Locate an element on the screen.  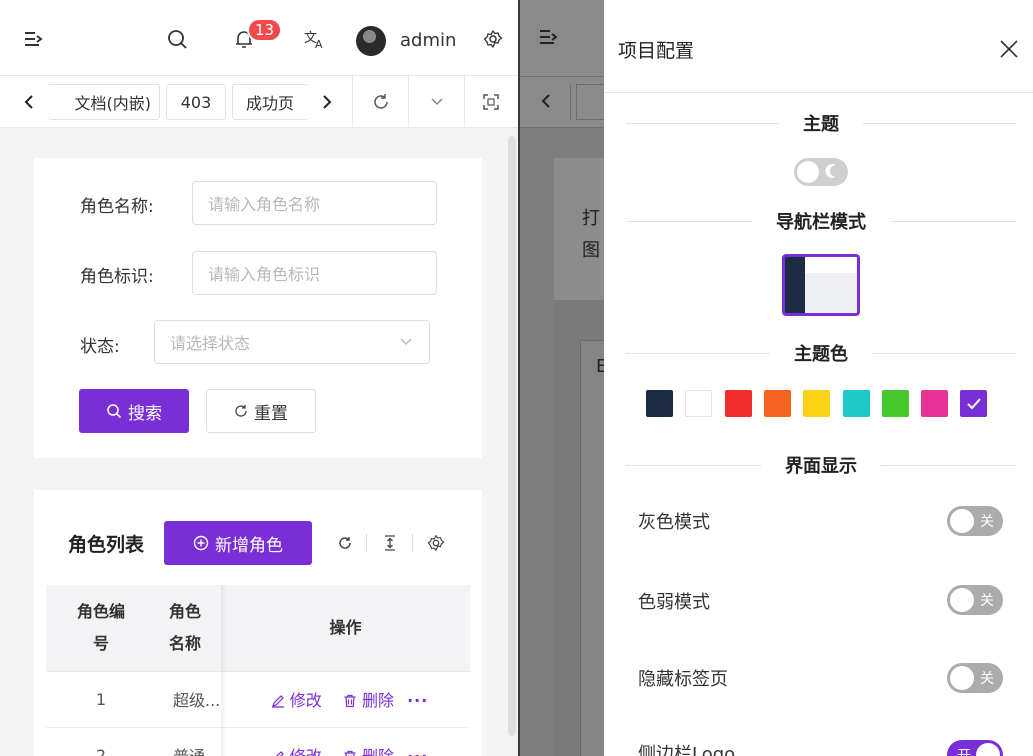
role-key-label: 角色标识: is located at coordinates (117, 277).